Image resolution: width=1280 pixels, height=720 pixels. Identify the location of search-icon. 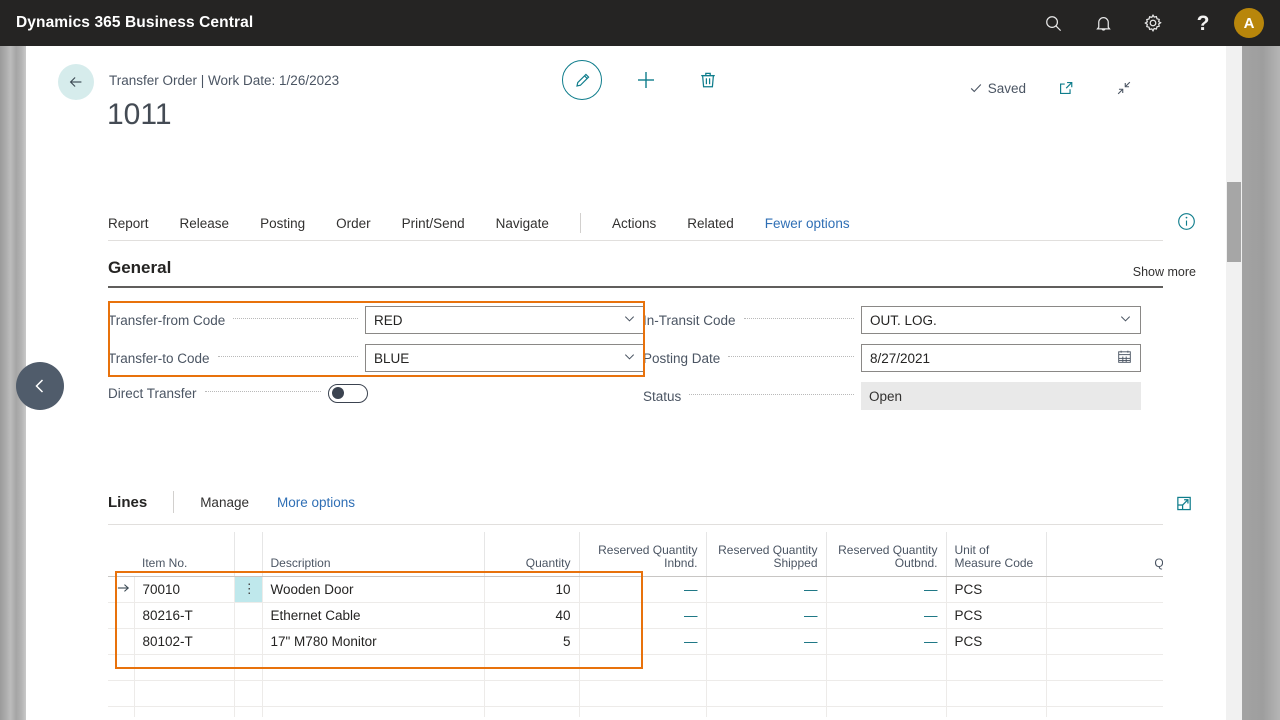
(1053, 23).